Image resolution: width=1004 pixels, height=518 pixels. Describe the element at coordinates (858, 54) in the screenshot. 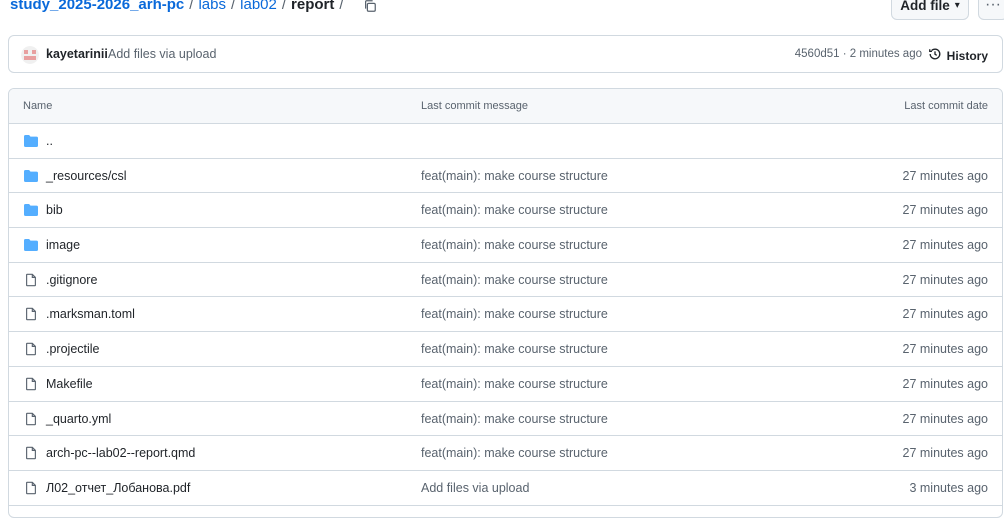

I see `commit-meta: 4560d51 · 2 minutes ago` at that location.